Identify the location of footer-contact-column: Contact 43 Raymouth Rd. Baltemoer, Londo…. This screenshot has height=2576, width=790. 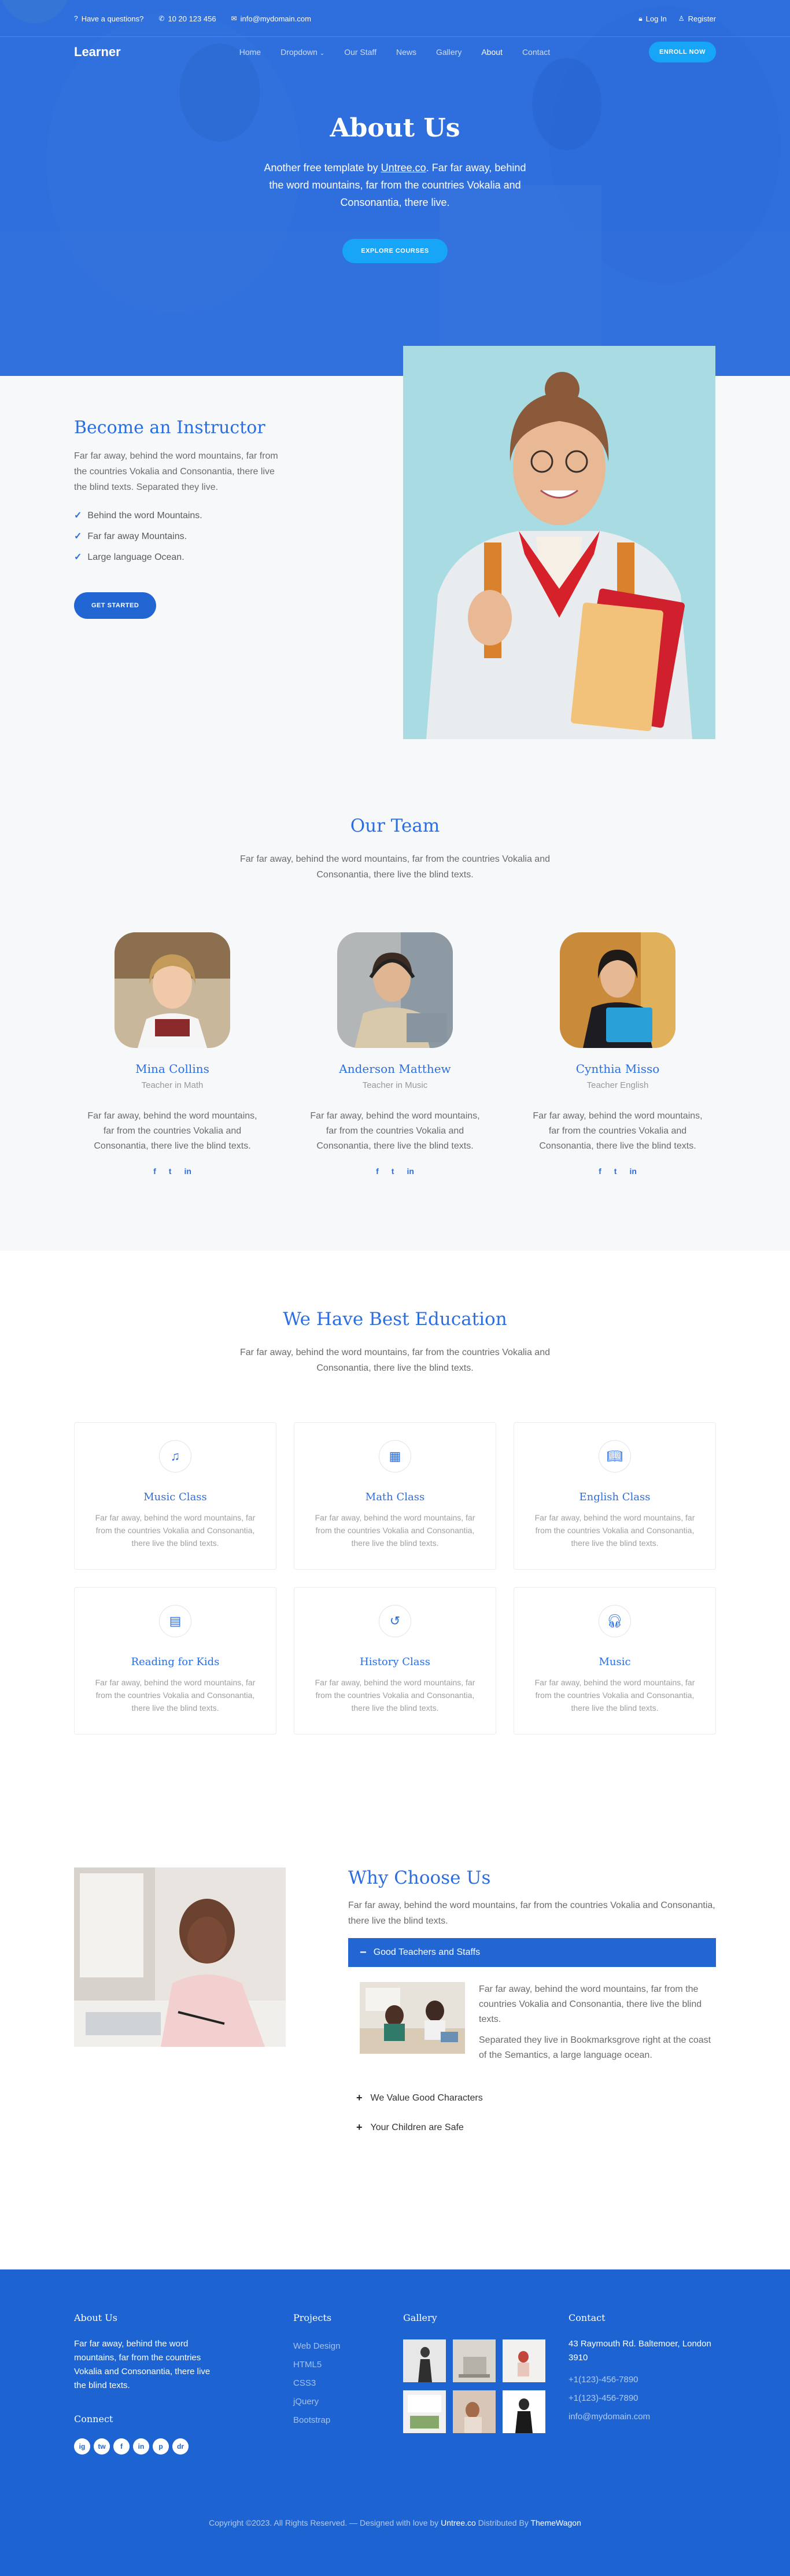
(643, 2369).